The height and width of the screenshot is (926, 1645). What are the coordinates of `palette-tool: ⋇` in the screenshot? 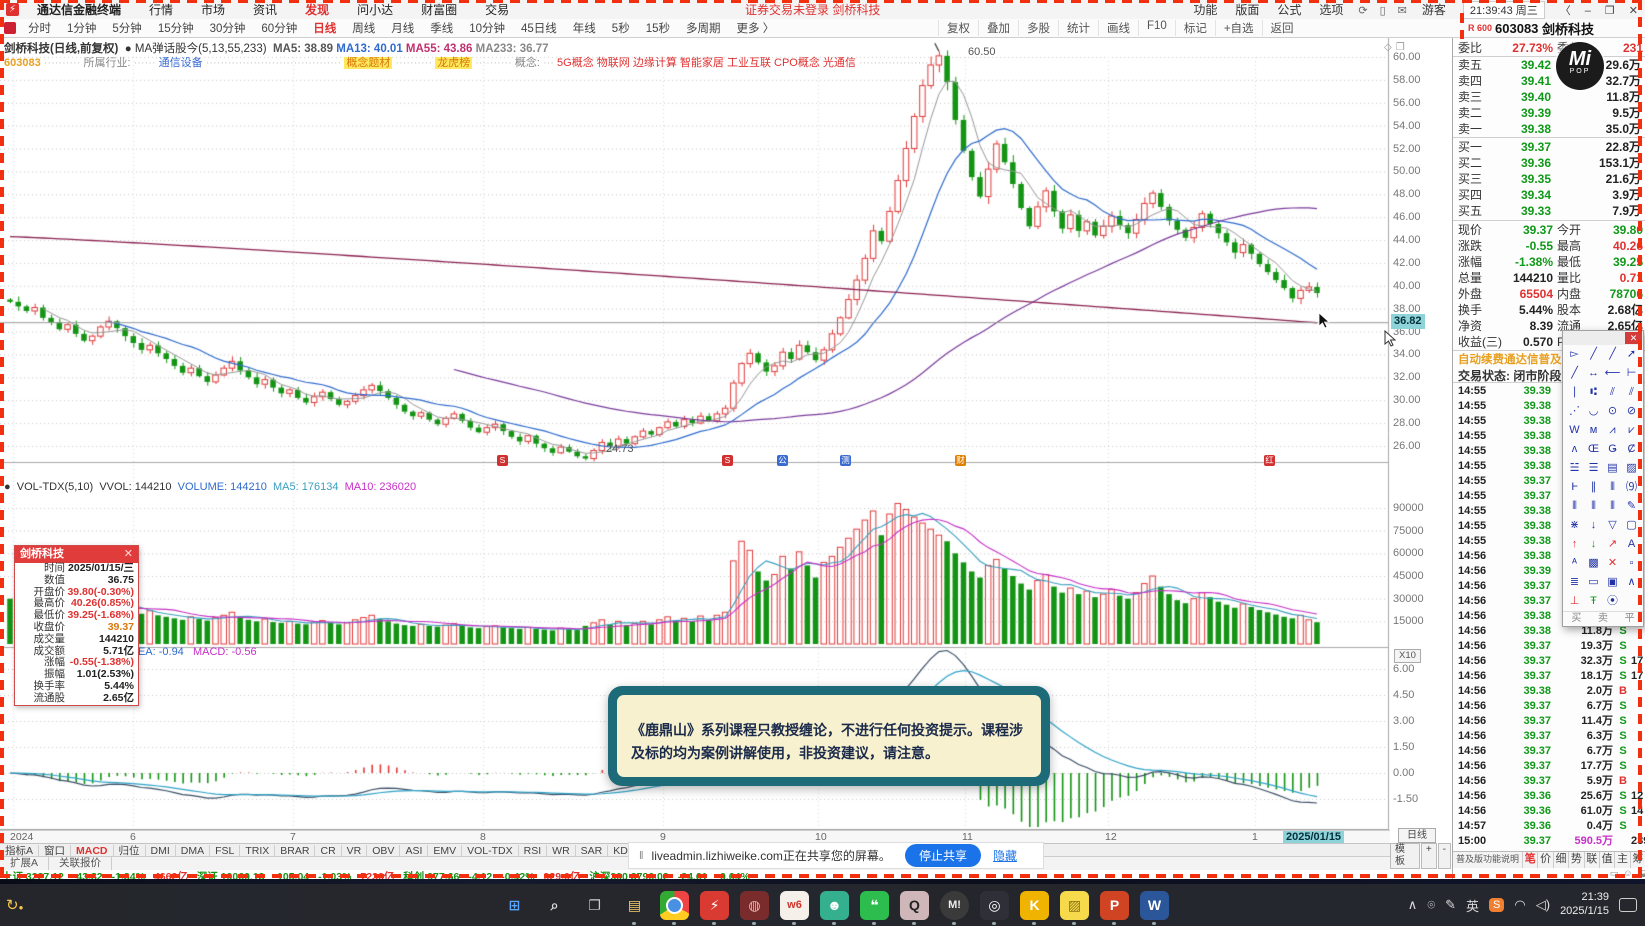 It's located at (1574, 525).